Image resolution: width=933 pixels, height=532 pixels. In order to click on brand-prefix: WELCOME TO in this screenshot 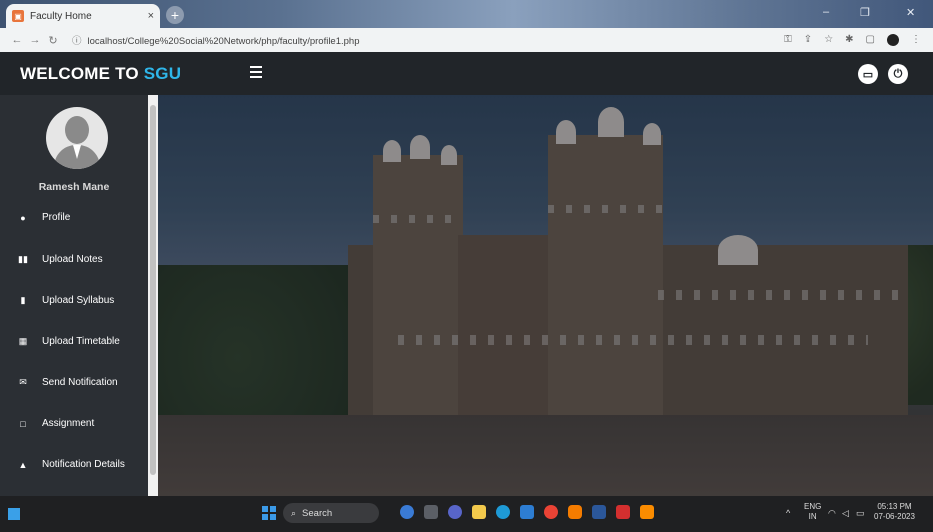, I will do `click(79, 73)`.